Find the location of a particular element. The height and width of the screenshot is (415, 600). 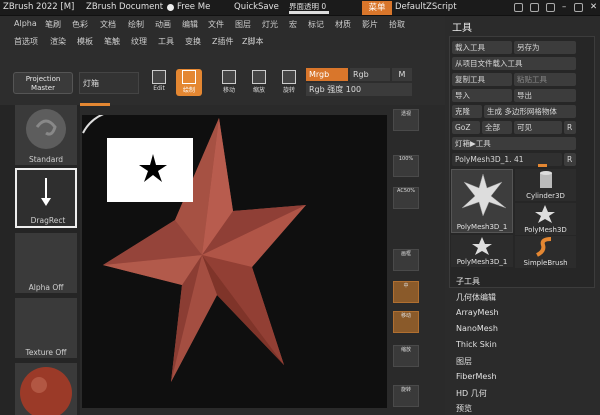

transparency-slider is located at coordinates (309, 12).